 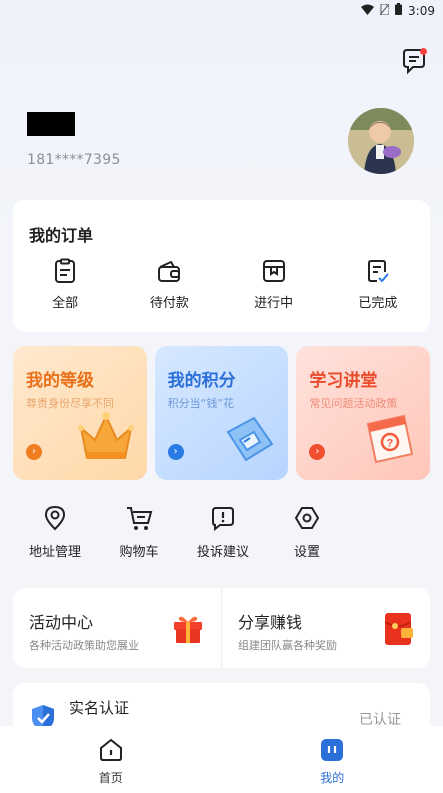 What do you see at coordinates (399, 10) in the screenshot?
I see `battery-icon` at bounding box center [399, 10].